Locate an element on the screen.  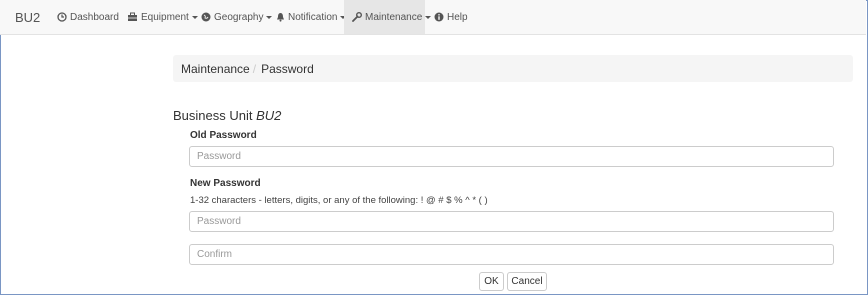
dashboard-icon is located at coordinates (62, 17).